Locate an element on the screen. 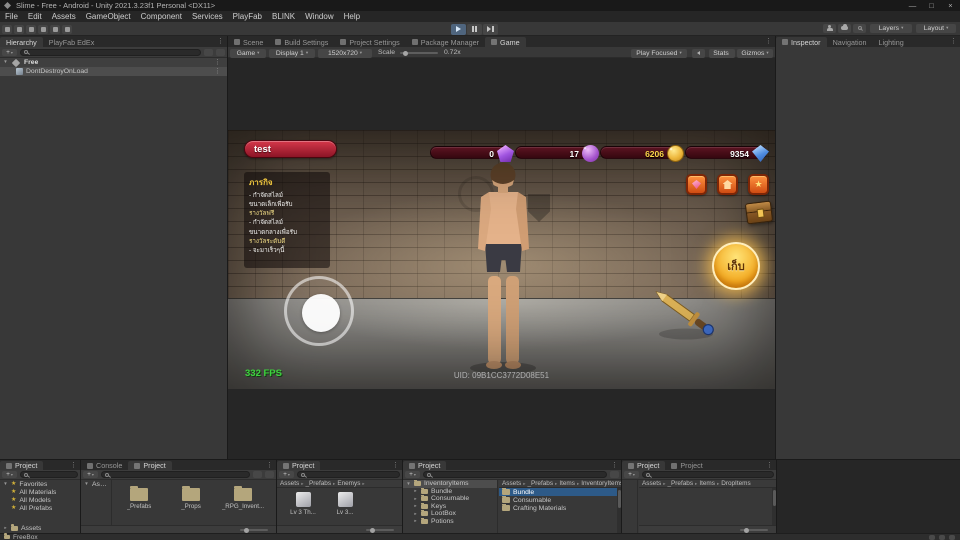 The height and width of the screenshot is (540, 960). status-activity-icon is located at coordinates (932, 537).